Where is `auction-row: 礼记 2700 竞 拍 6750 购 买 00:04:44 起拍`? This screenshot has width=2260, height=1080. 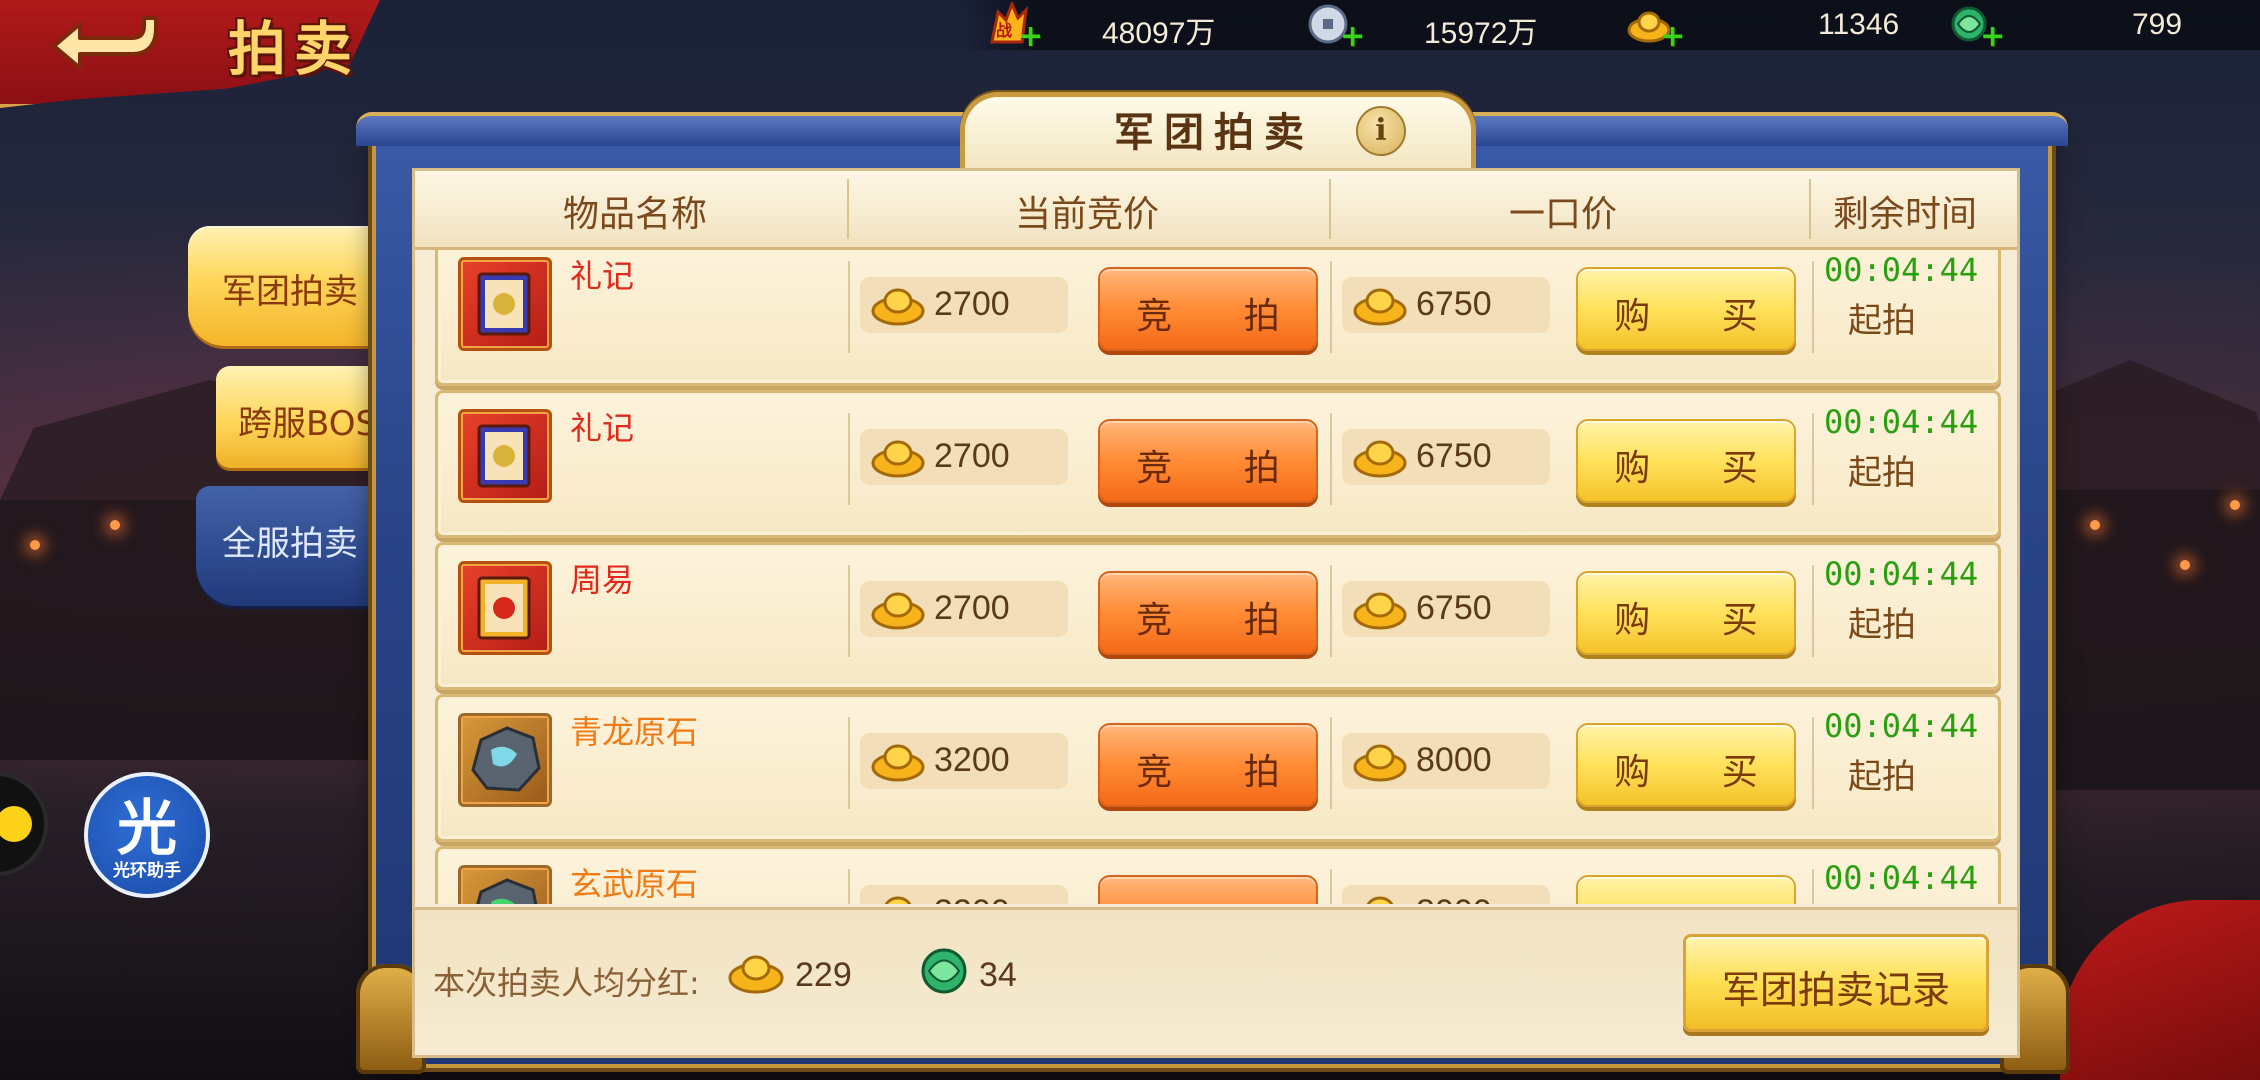
auction-row: 礼记 2700 竞 拍 6750 购 买 00:04:44 起拍 is located at coordinates (1218, 464).